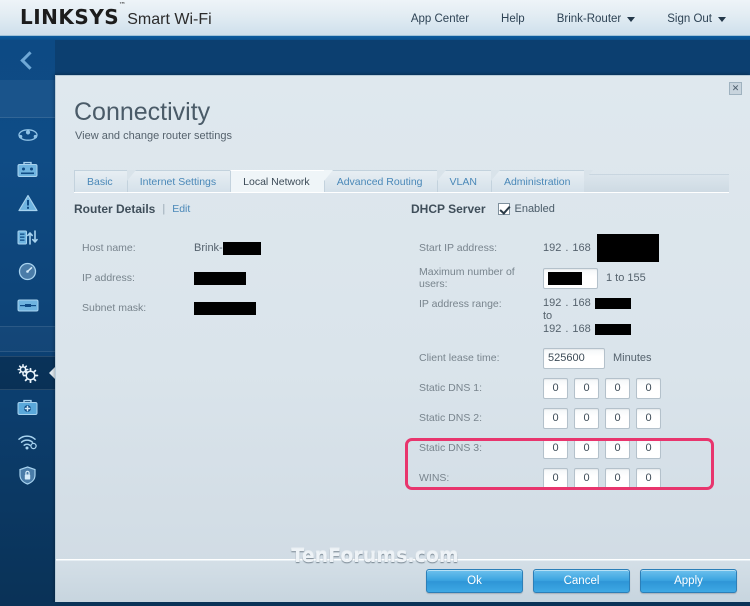 The image size is (750, 606). I want to click on nav-help: Help, so click(513, 19).